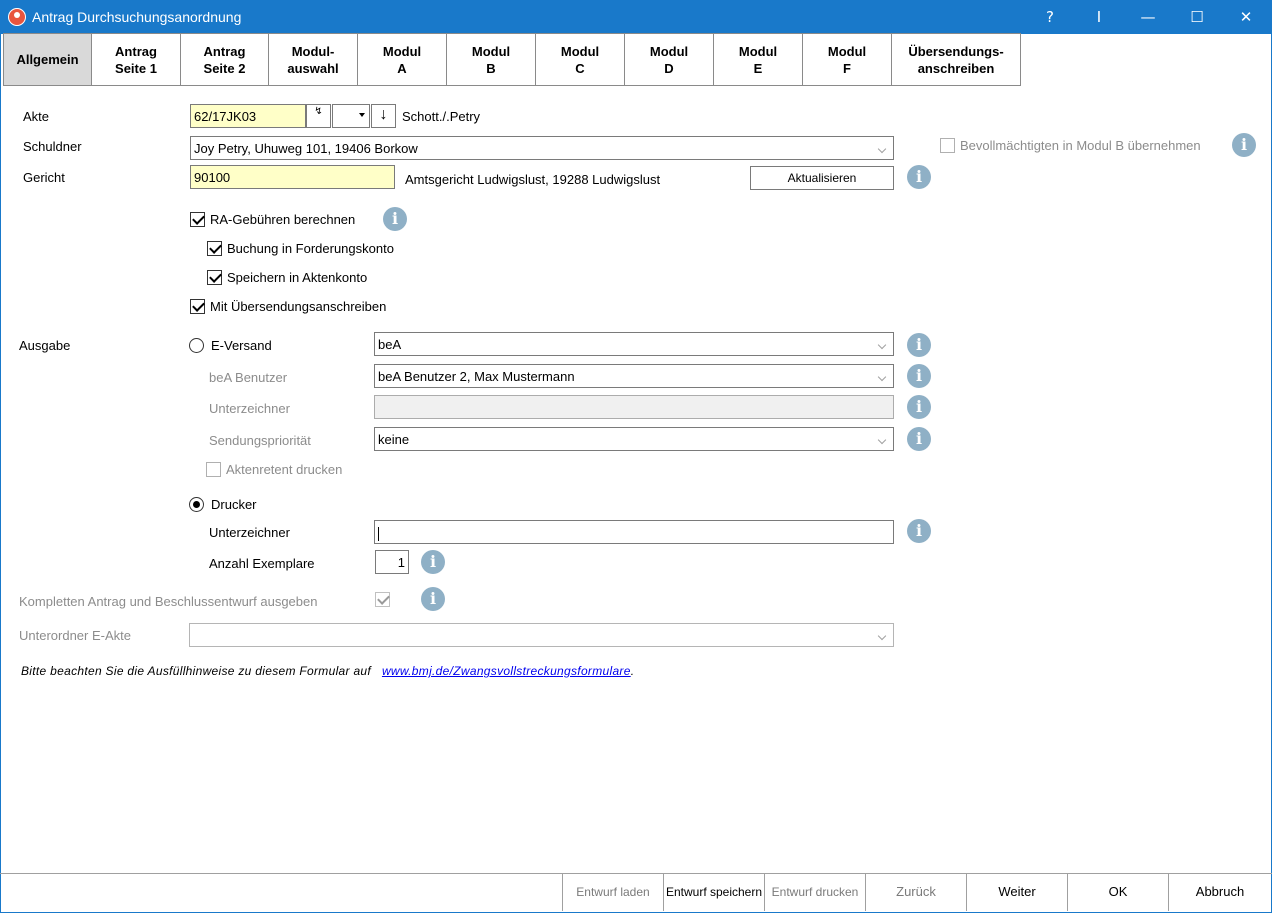 The image size is (1272, 913). What do you see at coordinates (542, 148) in the screenshot?
I see `schuldner-select: Joy Petry, Uhuweg 101, 19406 Borkow` at bounding box center [542, 148].